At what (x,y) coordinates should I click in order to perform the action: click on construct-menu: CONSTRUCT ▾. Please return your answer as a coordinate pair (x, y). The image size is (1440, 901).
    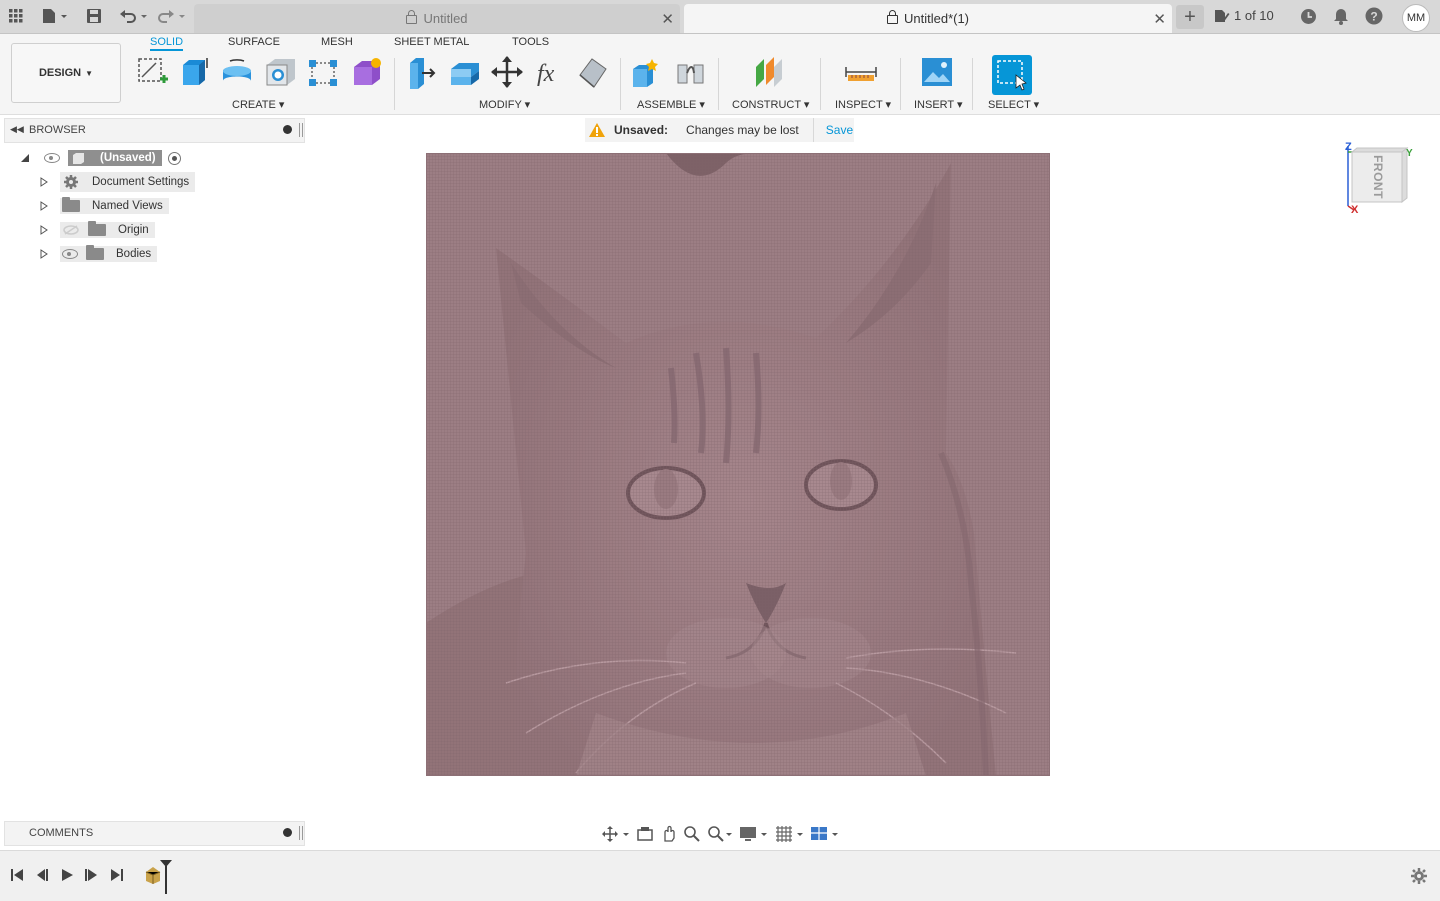
    Looking at the image, I should click on (770, 104).